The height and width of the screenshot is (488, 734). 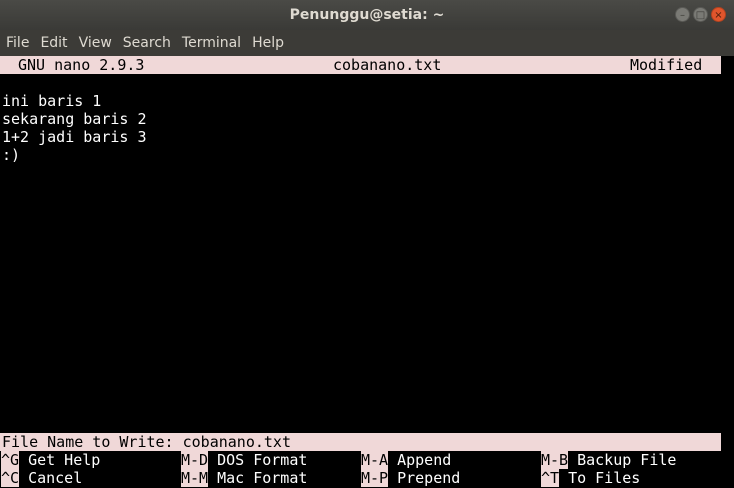 I want to click on shortcut-backup-file: M-B Backup File, so click(x=608, y=460).